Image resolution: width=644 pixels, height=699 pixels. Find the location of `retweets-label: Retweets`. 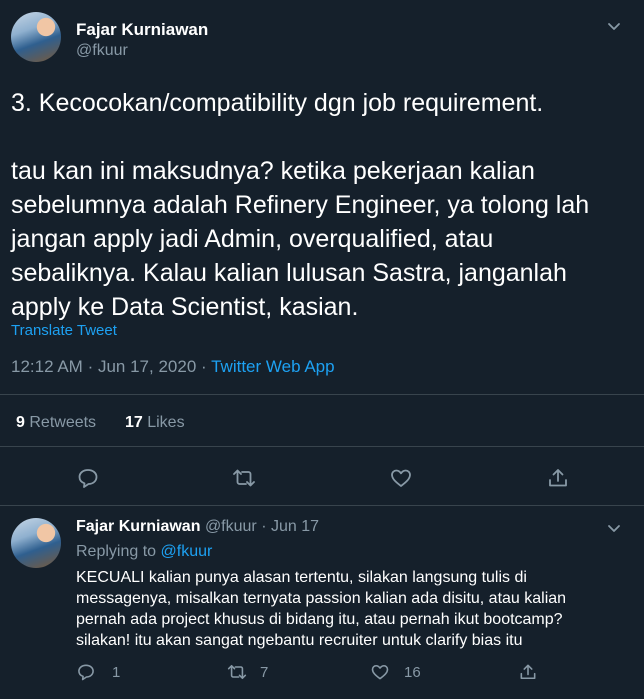

retweets-label: Retweets is located at coordinates (63, 422).